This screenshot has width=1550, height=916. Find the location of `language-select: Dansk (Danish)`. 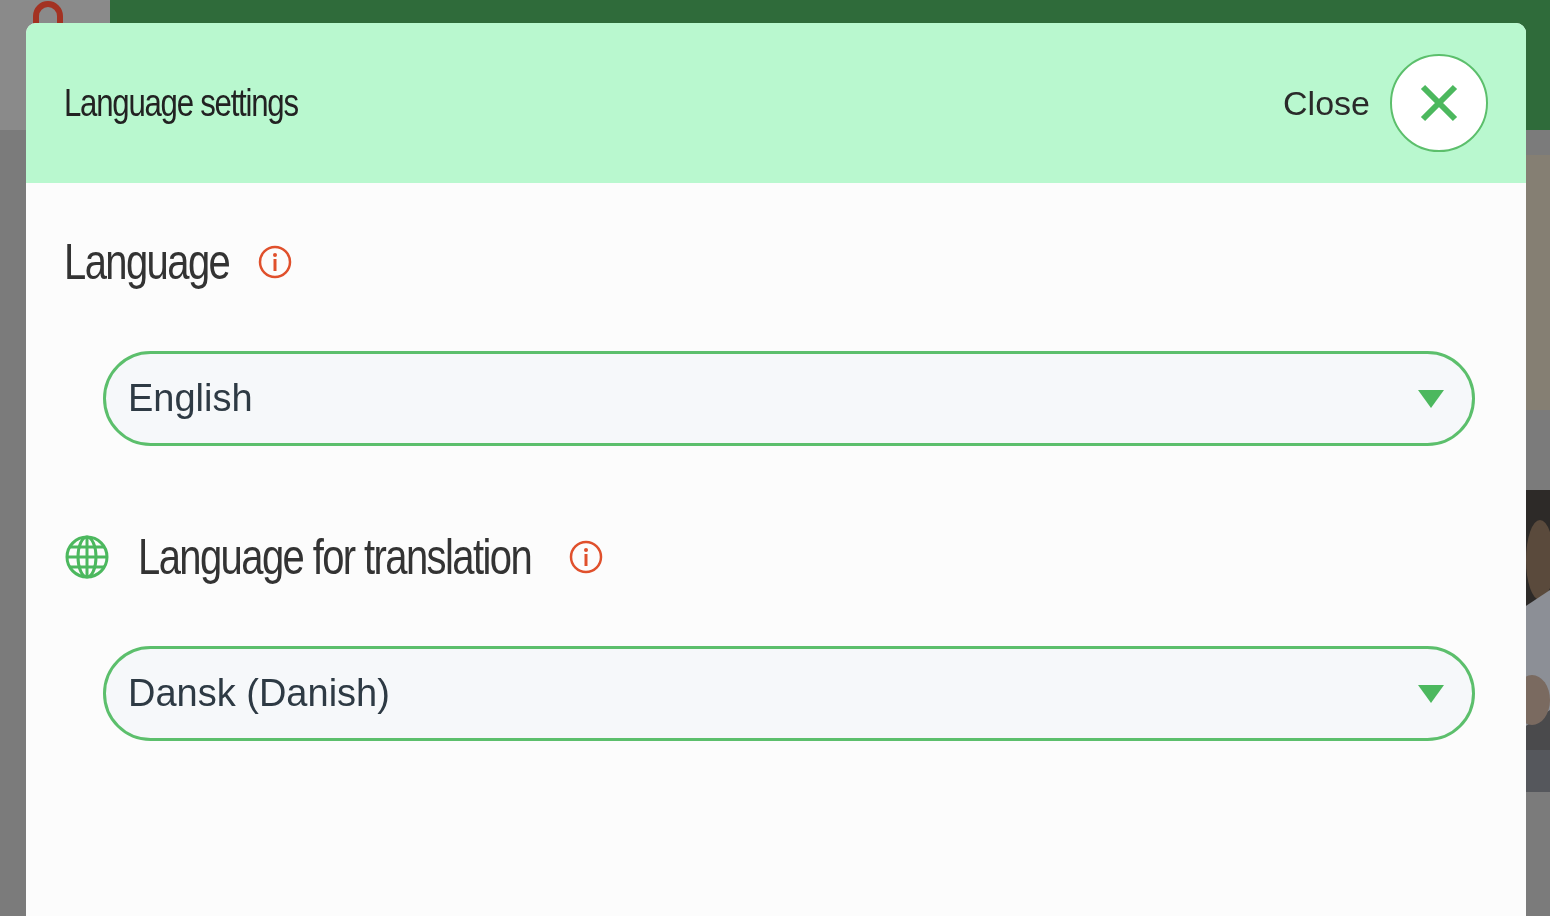

language-select: Dansk (Danish) is located at coordinates (789, 693).